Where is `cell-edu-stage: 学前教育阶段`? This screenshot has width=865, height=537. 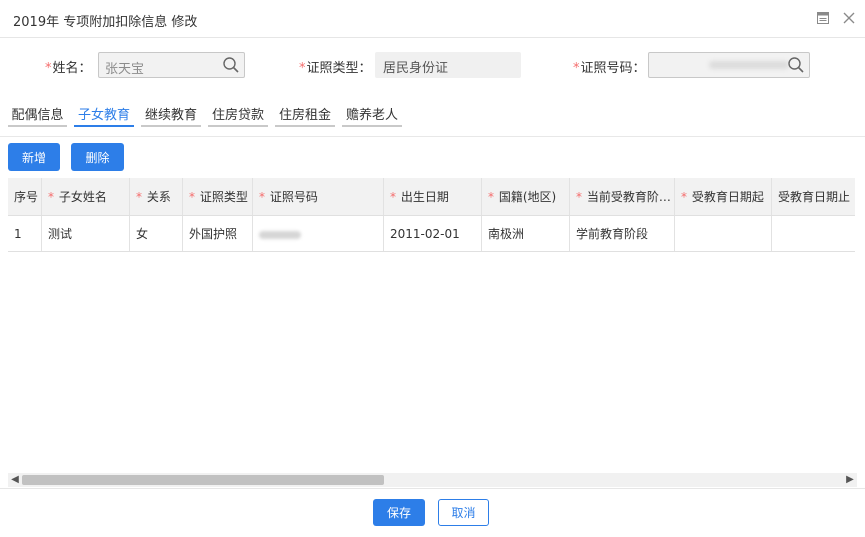
cell-edu-stage: 学前教育阶段 is located at coordinates (622, 233).